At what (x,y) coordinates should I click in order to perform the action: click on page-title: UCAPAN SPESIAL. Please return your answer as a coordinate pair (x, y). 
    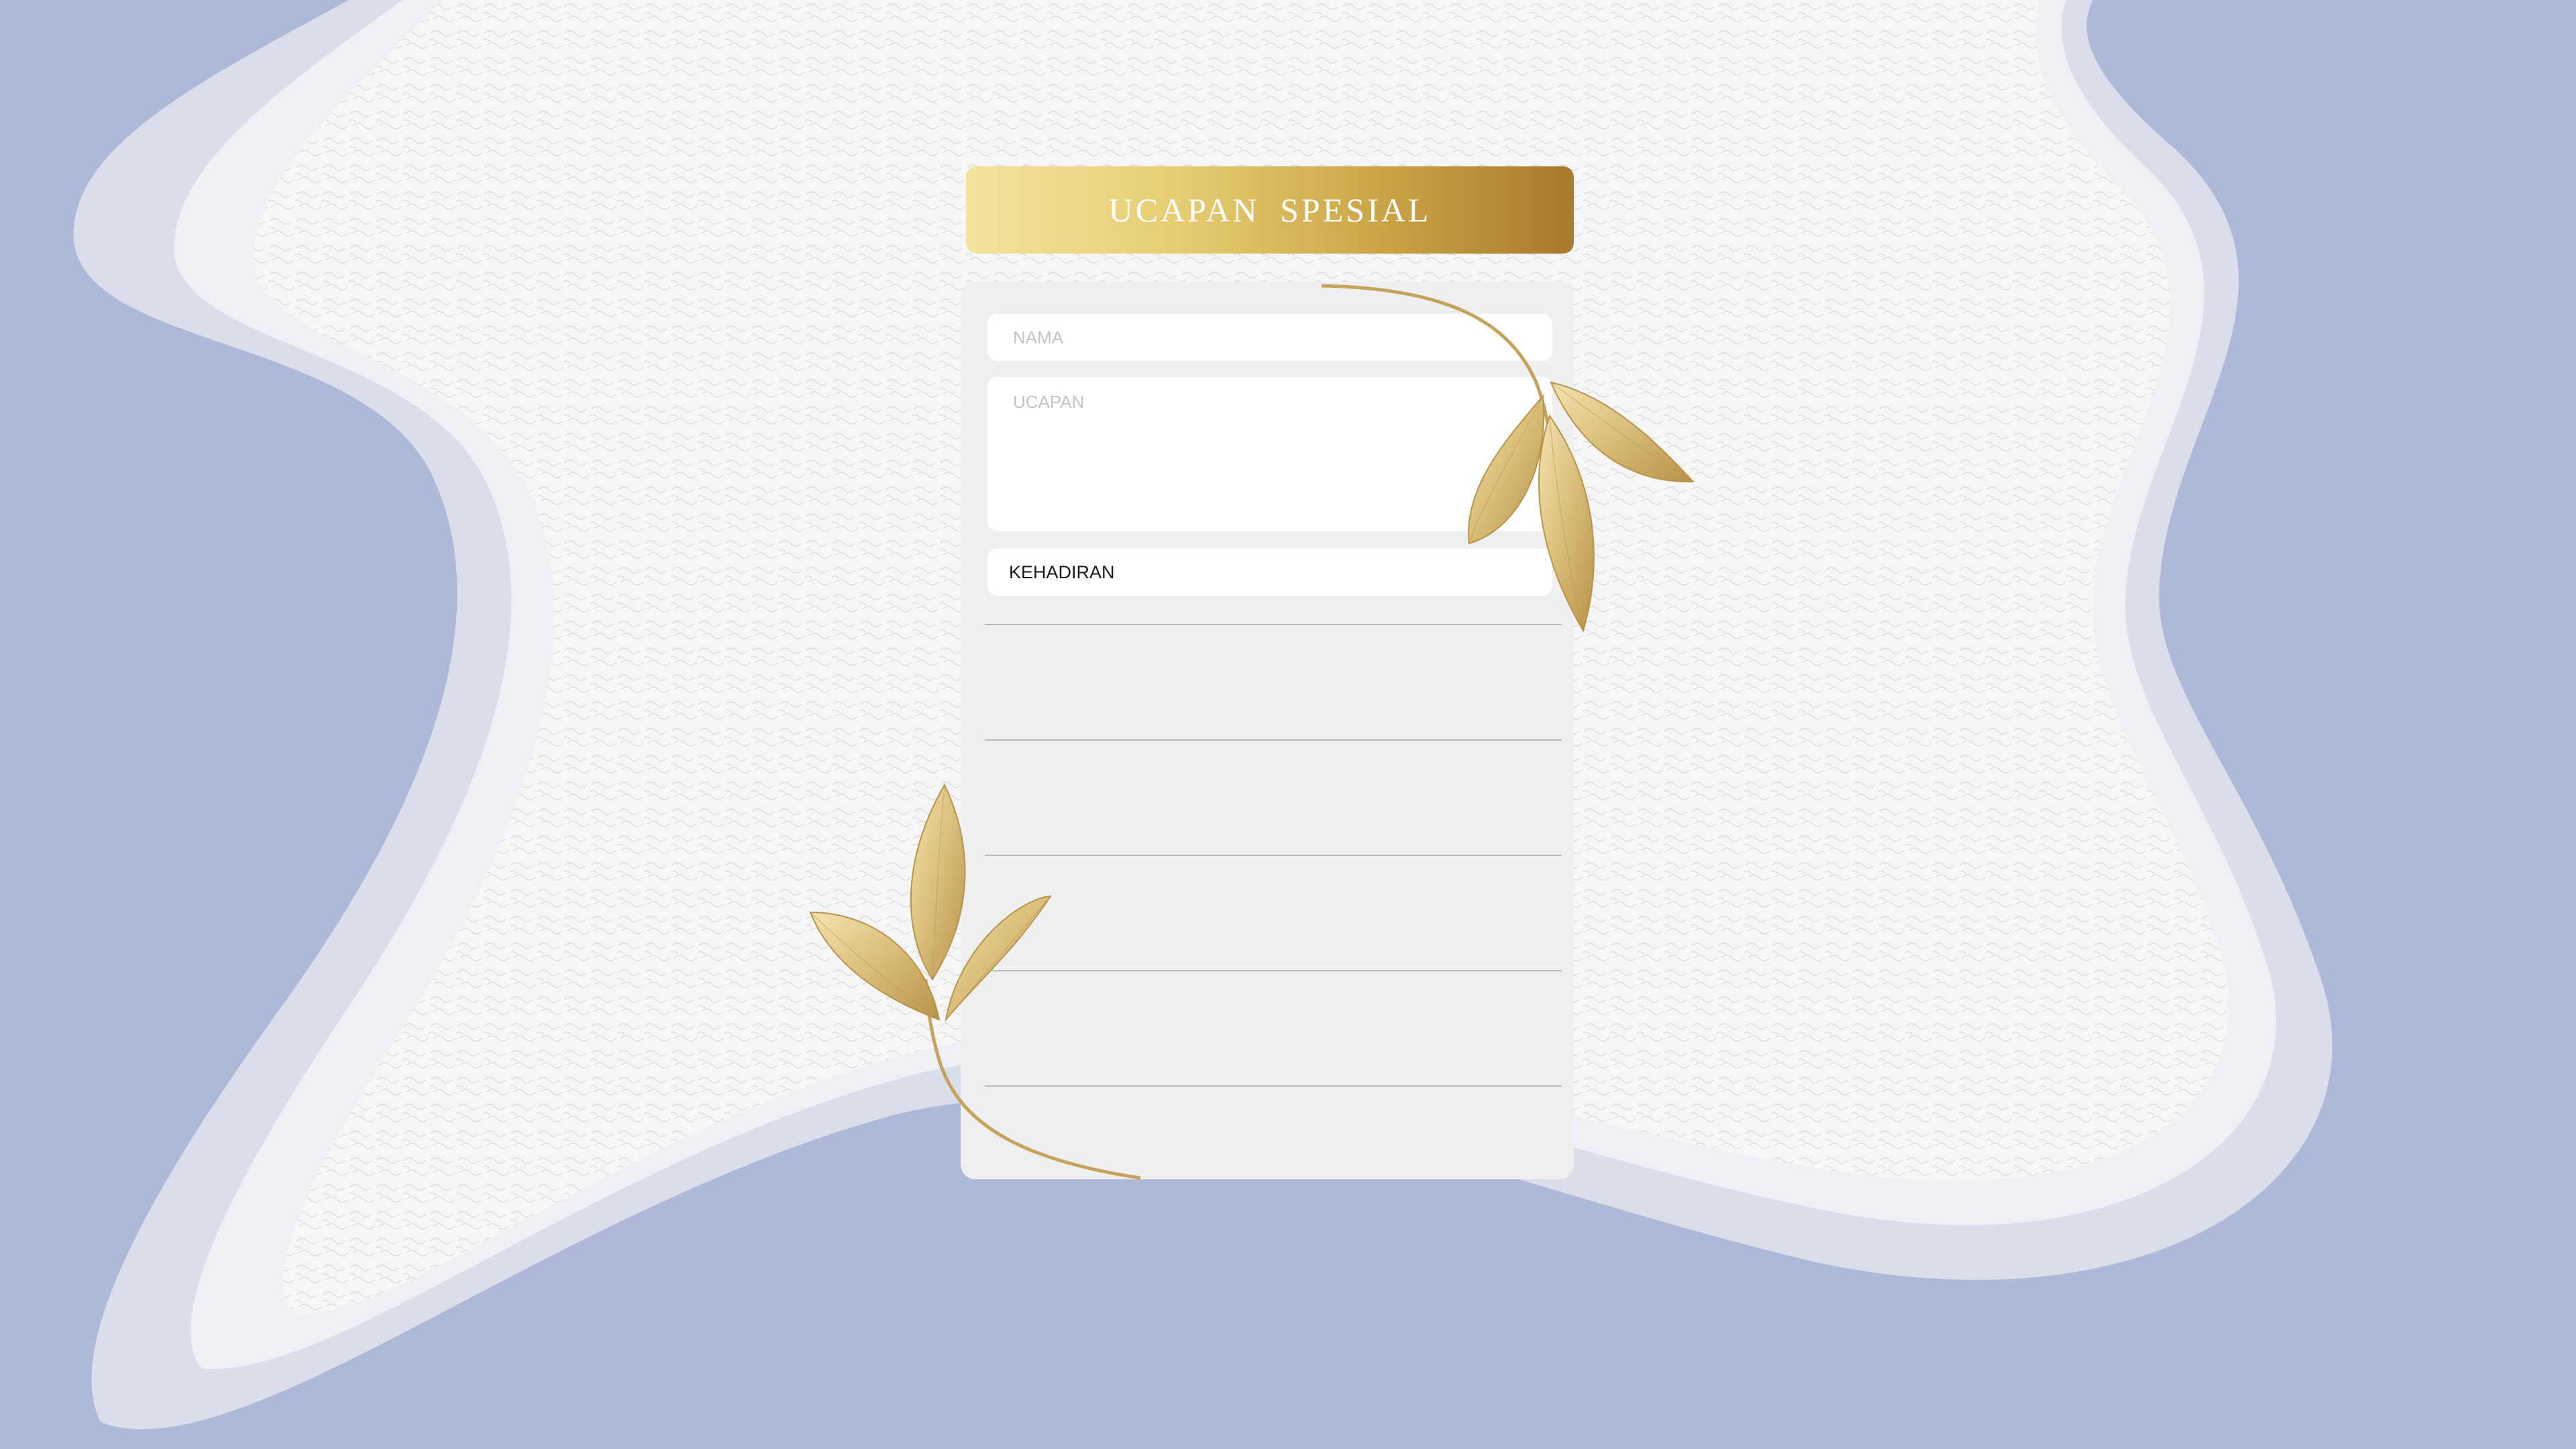
    Looking at the image, I should click on (1270, 210).